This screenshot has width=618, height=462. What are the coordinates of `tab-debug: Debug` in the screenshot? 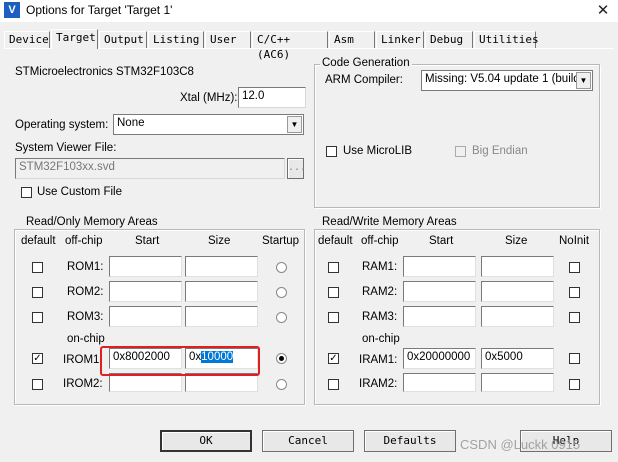 It's located at (449, 39).